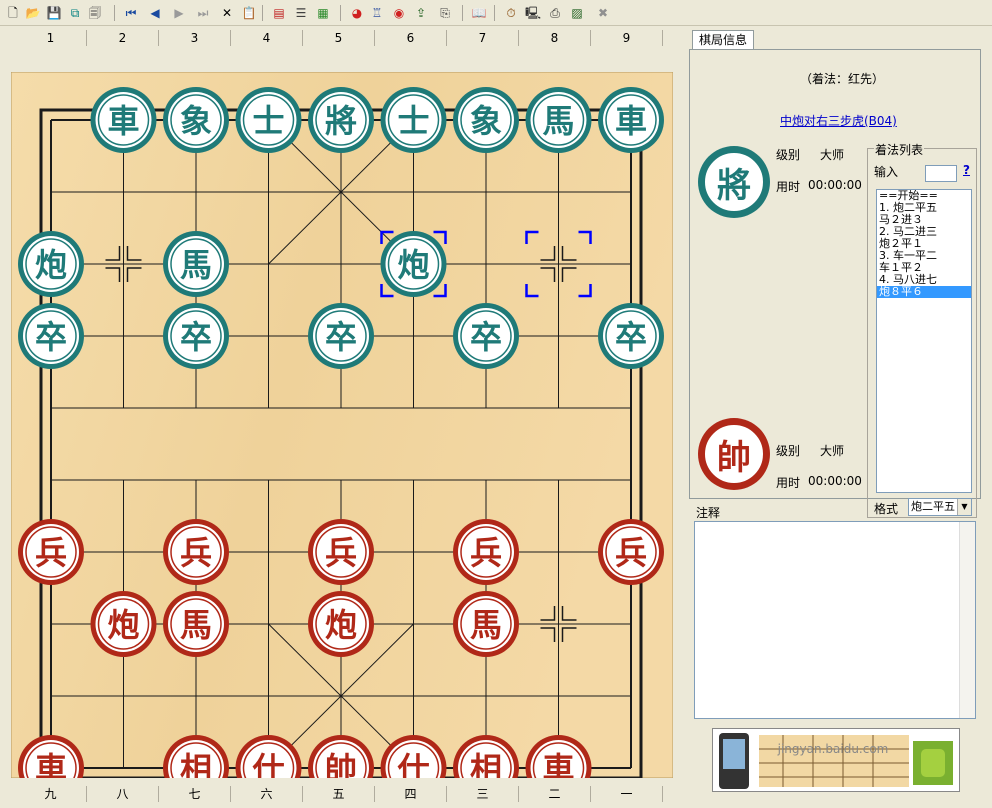  I want to click on black-player-badge: 將, so click(734, 182).